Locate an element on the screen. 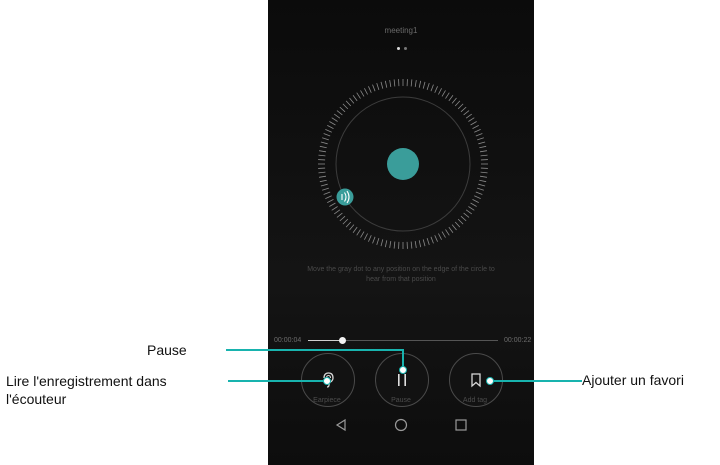  add-tag-label: Add tag is located at coordinates (475, 400).